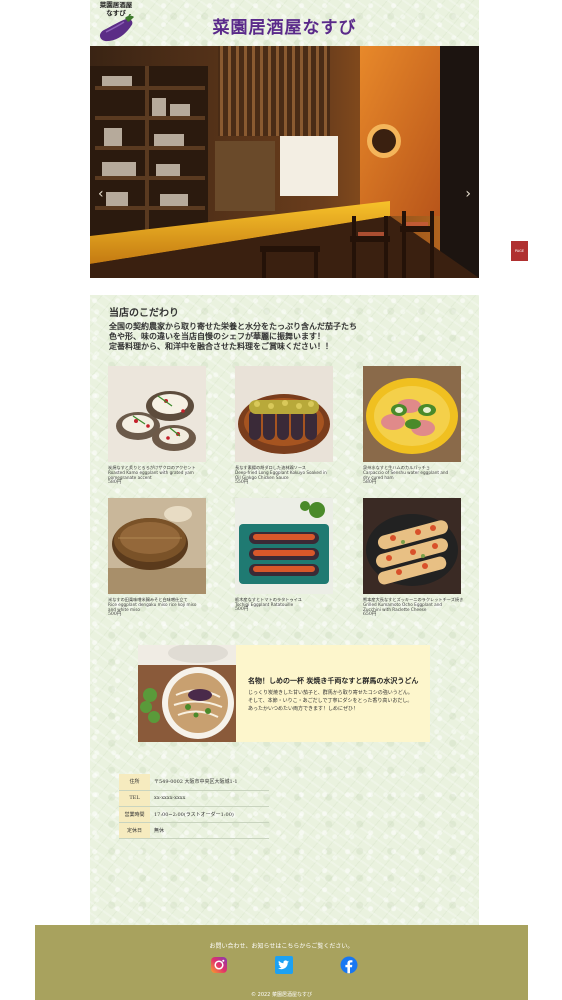 Image resolution: width=562 pixels, height=1000 pixels. What do you see at coordinates (281, 946) in the screenshot?
I see `footer-note: お問い合わせ、お知らせはこちらからご覧ください。` at bounding box center [281, 946].